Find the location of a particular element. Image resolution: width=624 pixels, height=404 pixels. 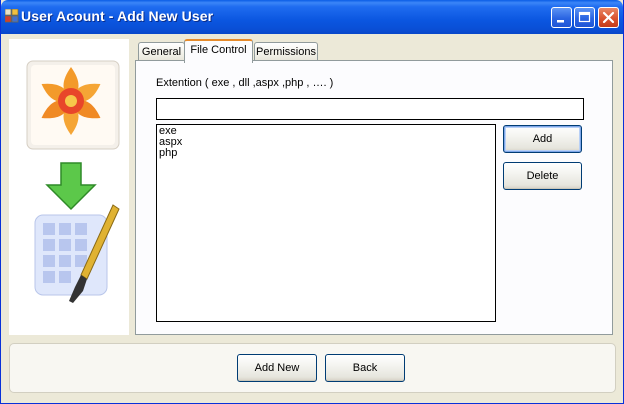

download-arrow-icon is located at coordinates (71, 186).